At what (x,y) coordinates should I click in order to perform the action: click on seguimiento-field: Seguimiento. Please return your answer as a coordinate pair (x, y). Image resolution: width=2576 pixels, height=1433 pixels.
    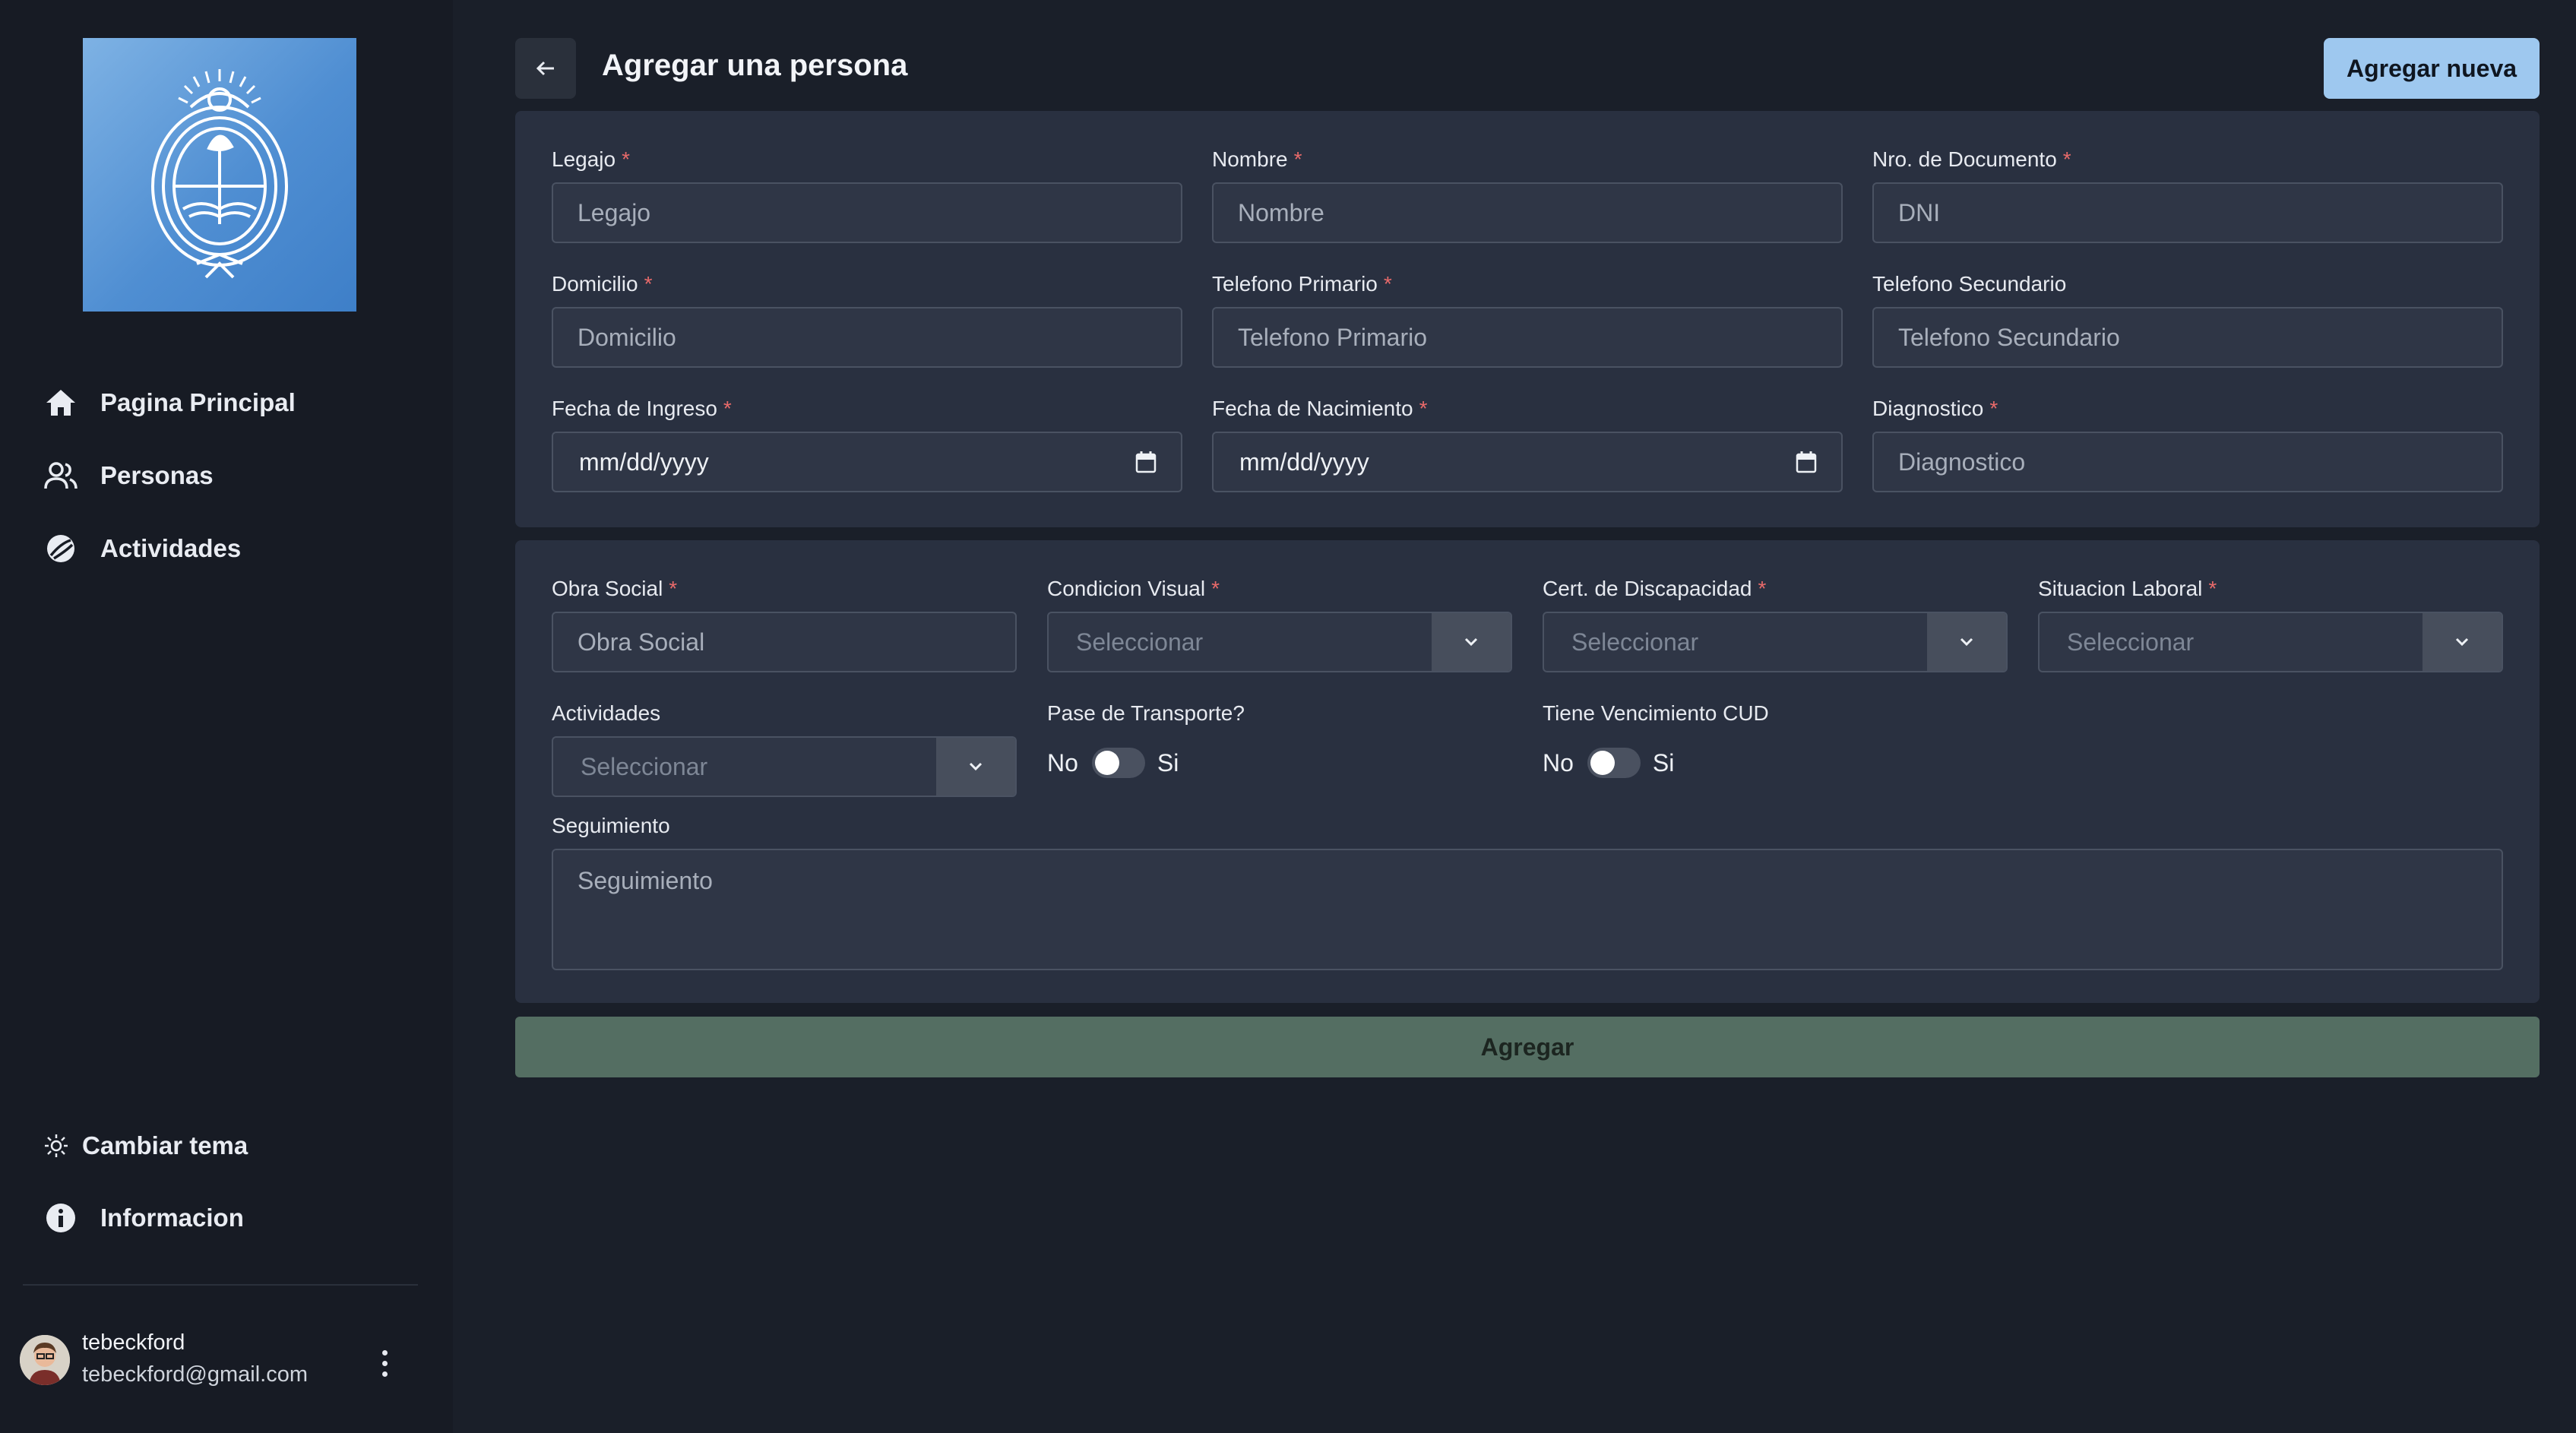
    Looking at the image, I should click on (1527, 893).